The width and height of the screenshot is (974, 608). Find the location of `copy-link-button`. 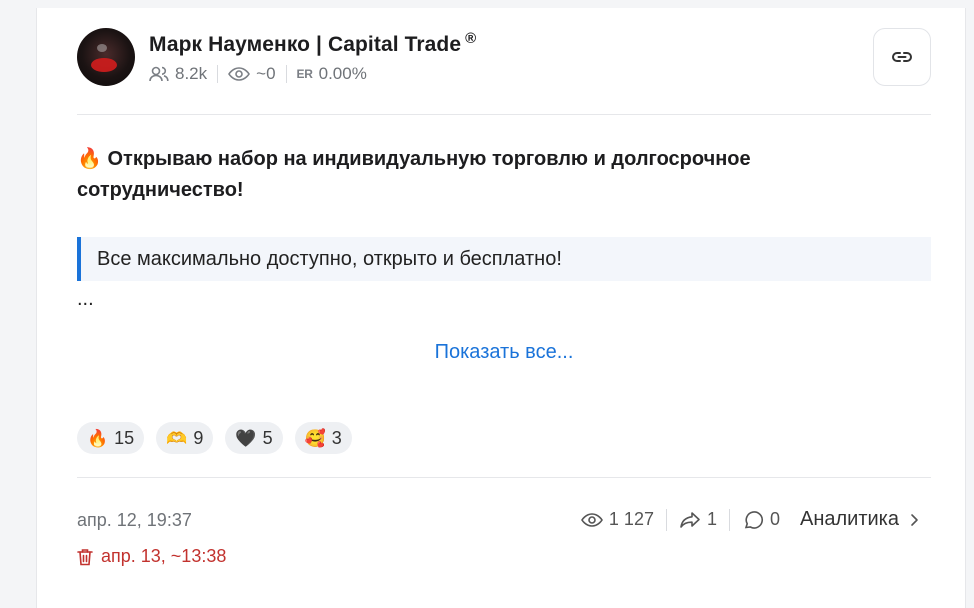

copy-link-button is located at coordinates (902, 57).